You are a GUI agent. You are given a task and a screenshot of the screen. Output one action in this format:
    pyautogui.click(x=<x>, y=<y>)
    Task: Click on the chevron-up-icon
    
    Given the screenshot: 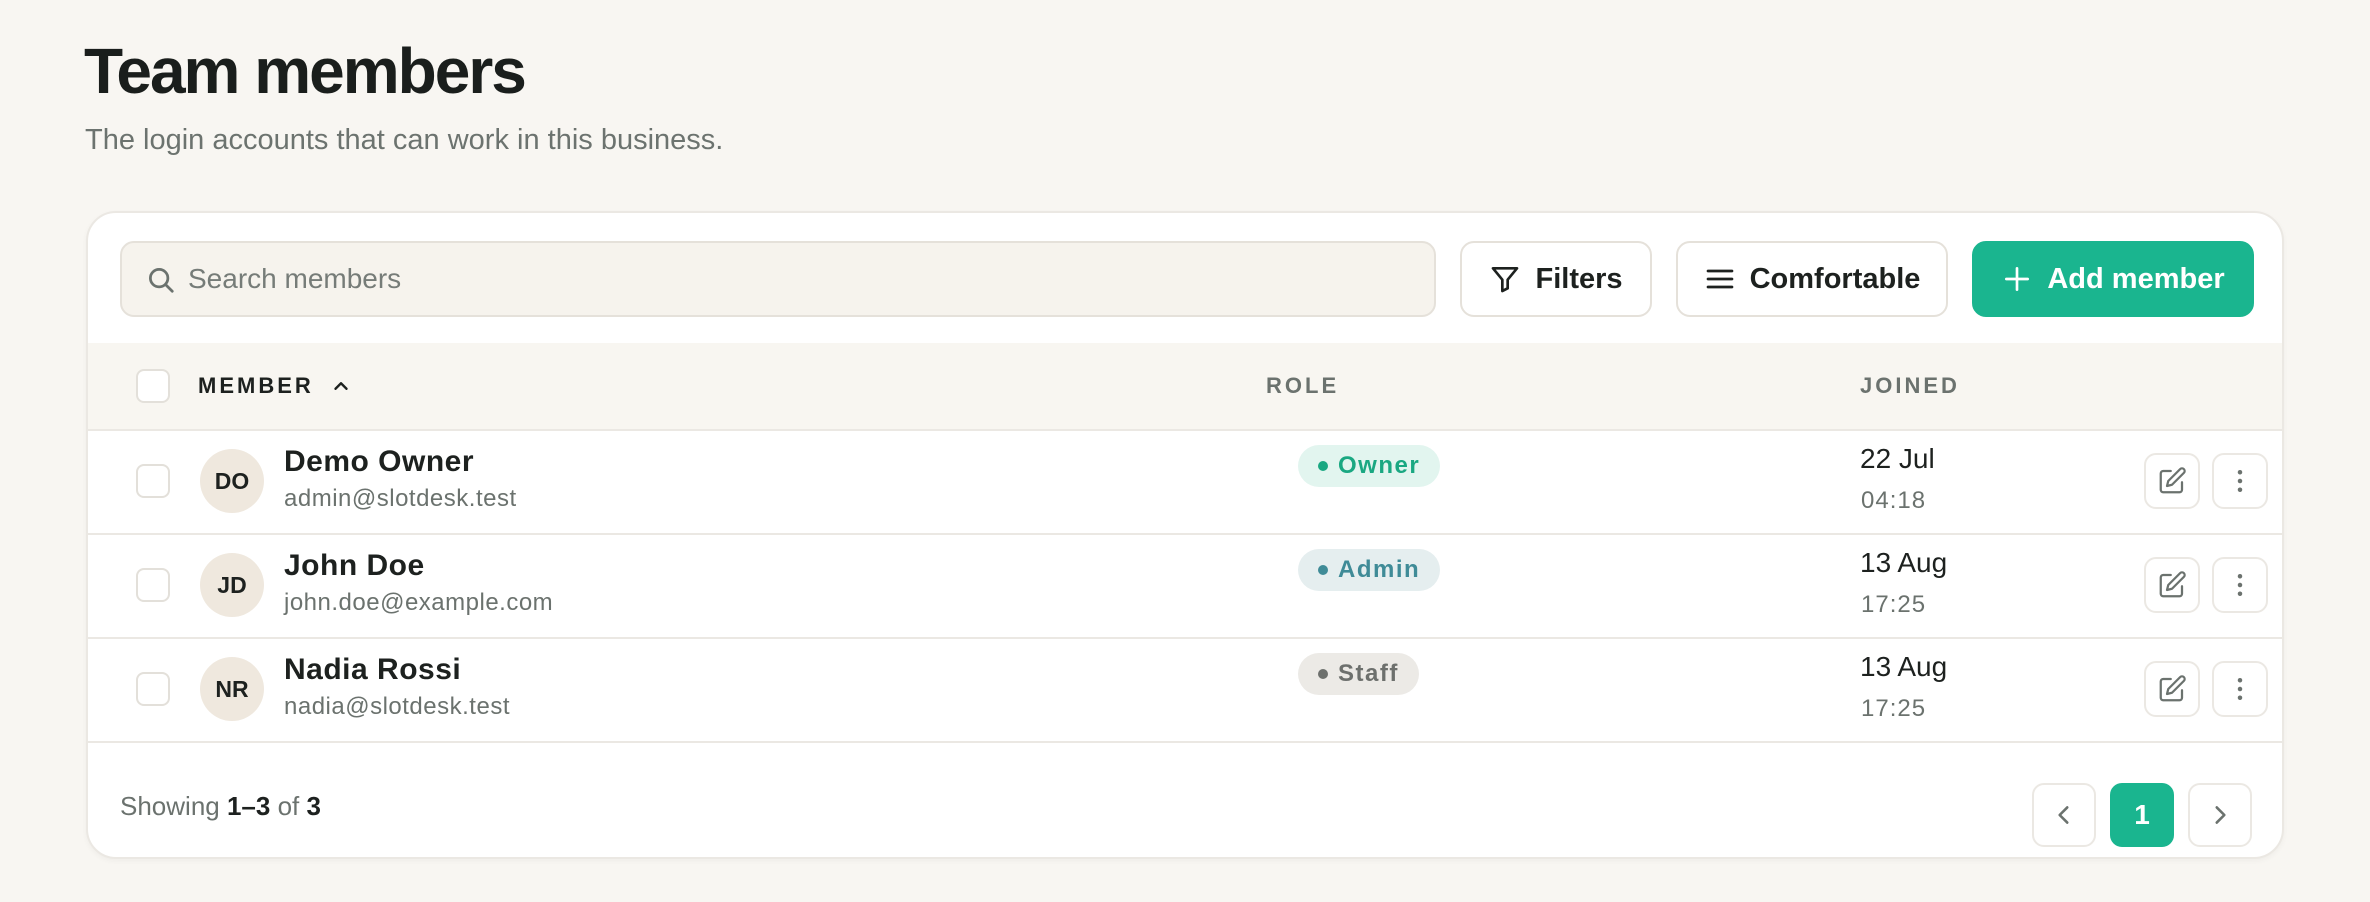 What is the action you would take?
    pyautogui.click(x=341, y=386)
    